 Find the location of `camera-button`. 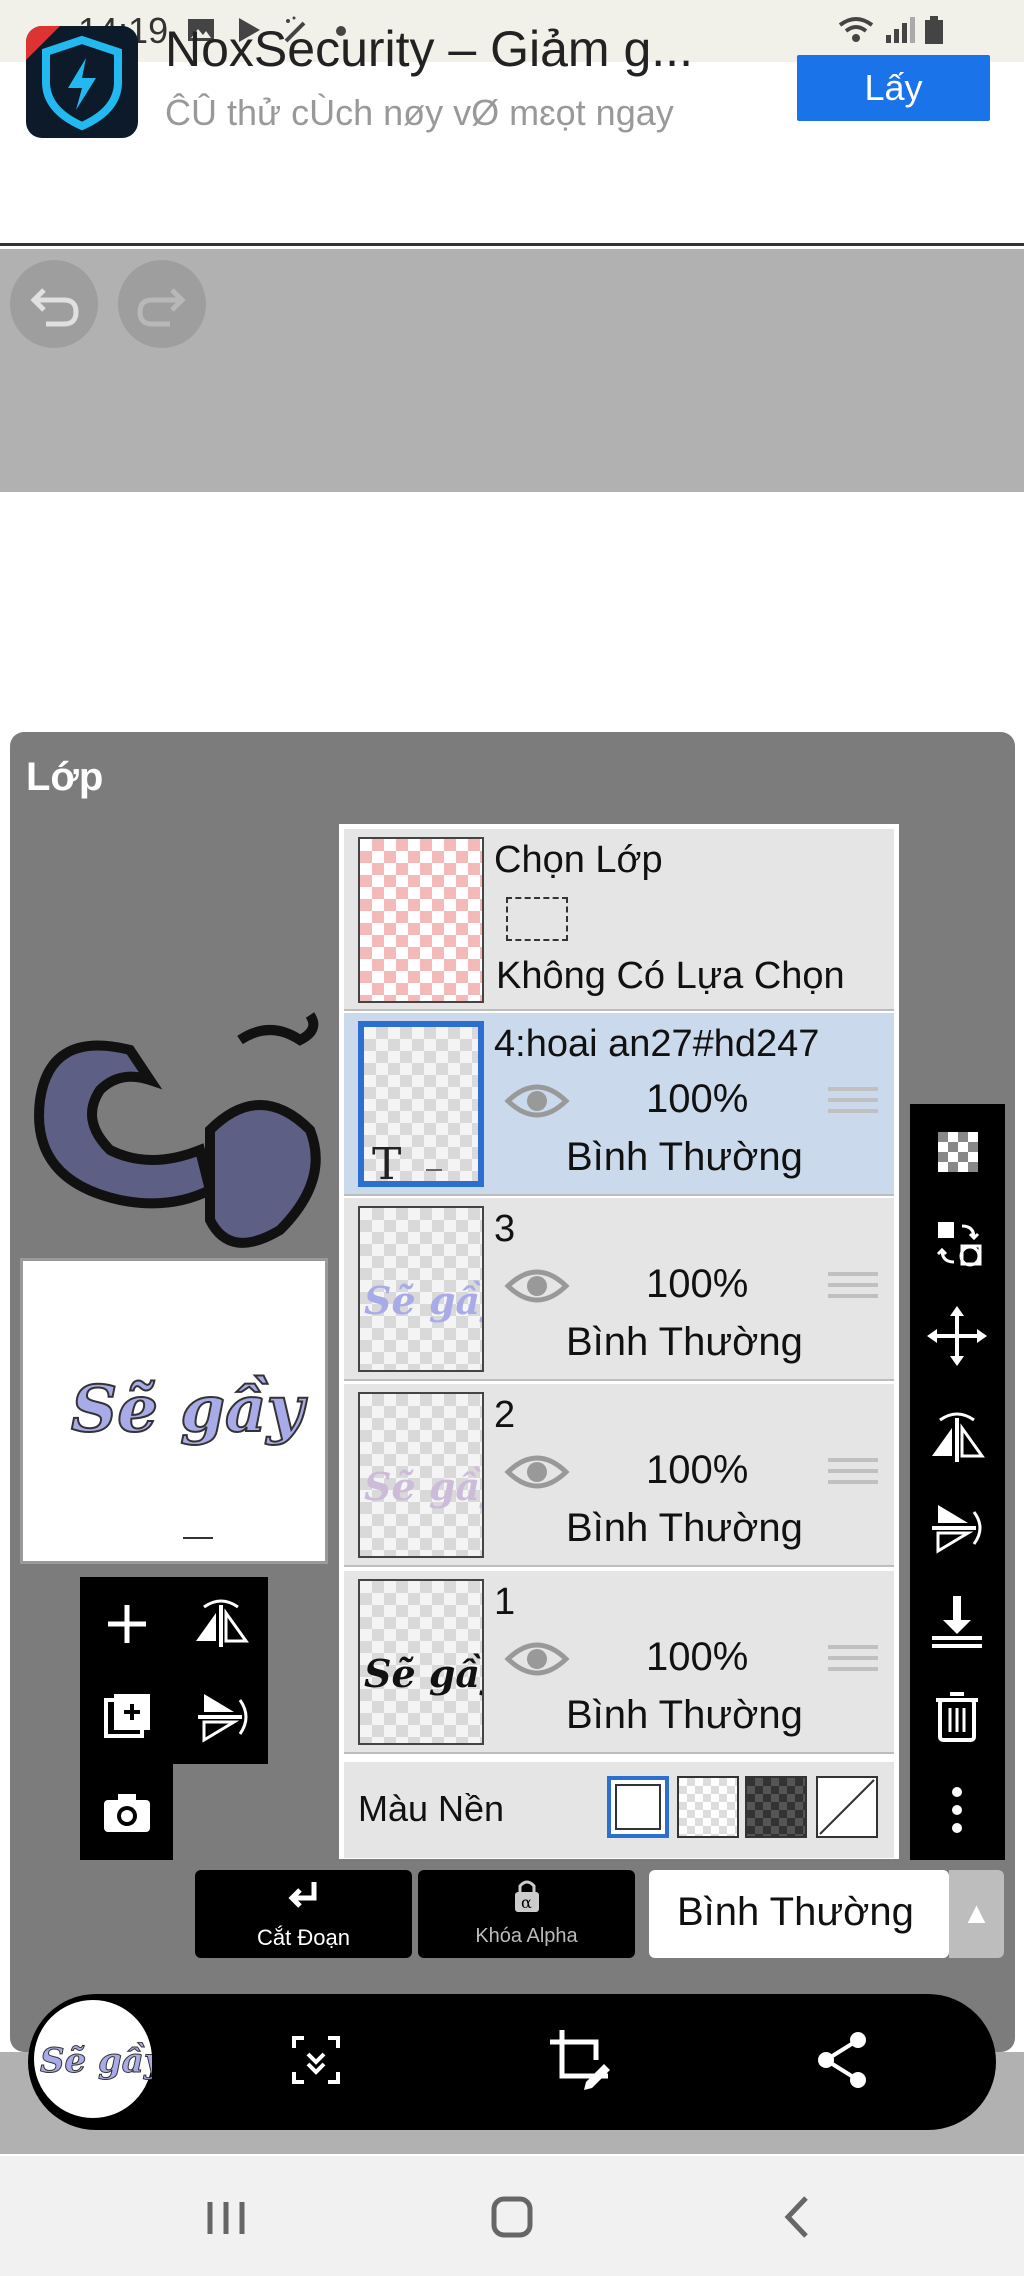

camera-button is located at coordinates (127, 1813).